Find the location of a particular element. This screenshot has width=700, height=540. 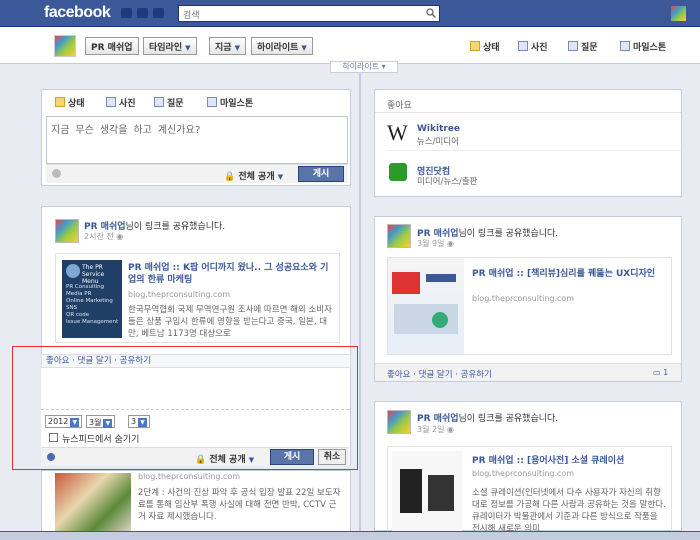

post-time: 3월 2일 ◉ is located at coordinates (435, 429).